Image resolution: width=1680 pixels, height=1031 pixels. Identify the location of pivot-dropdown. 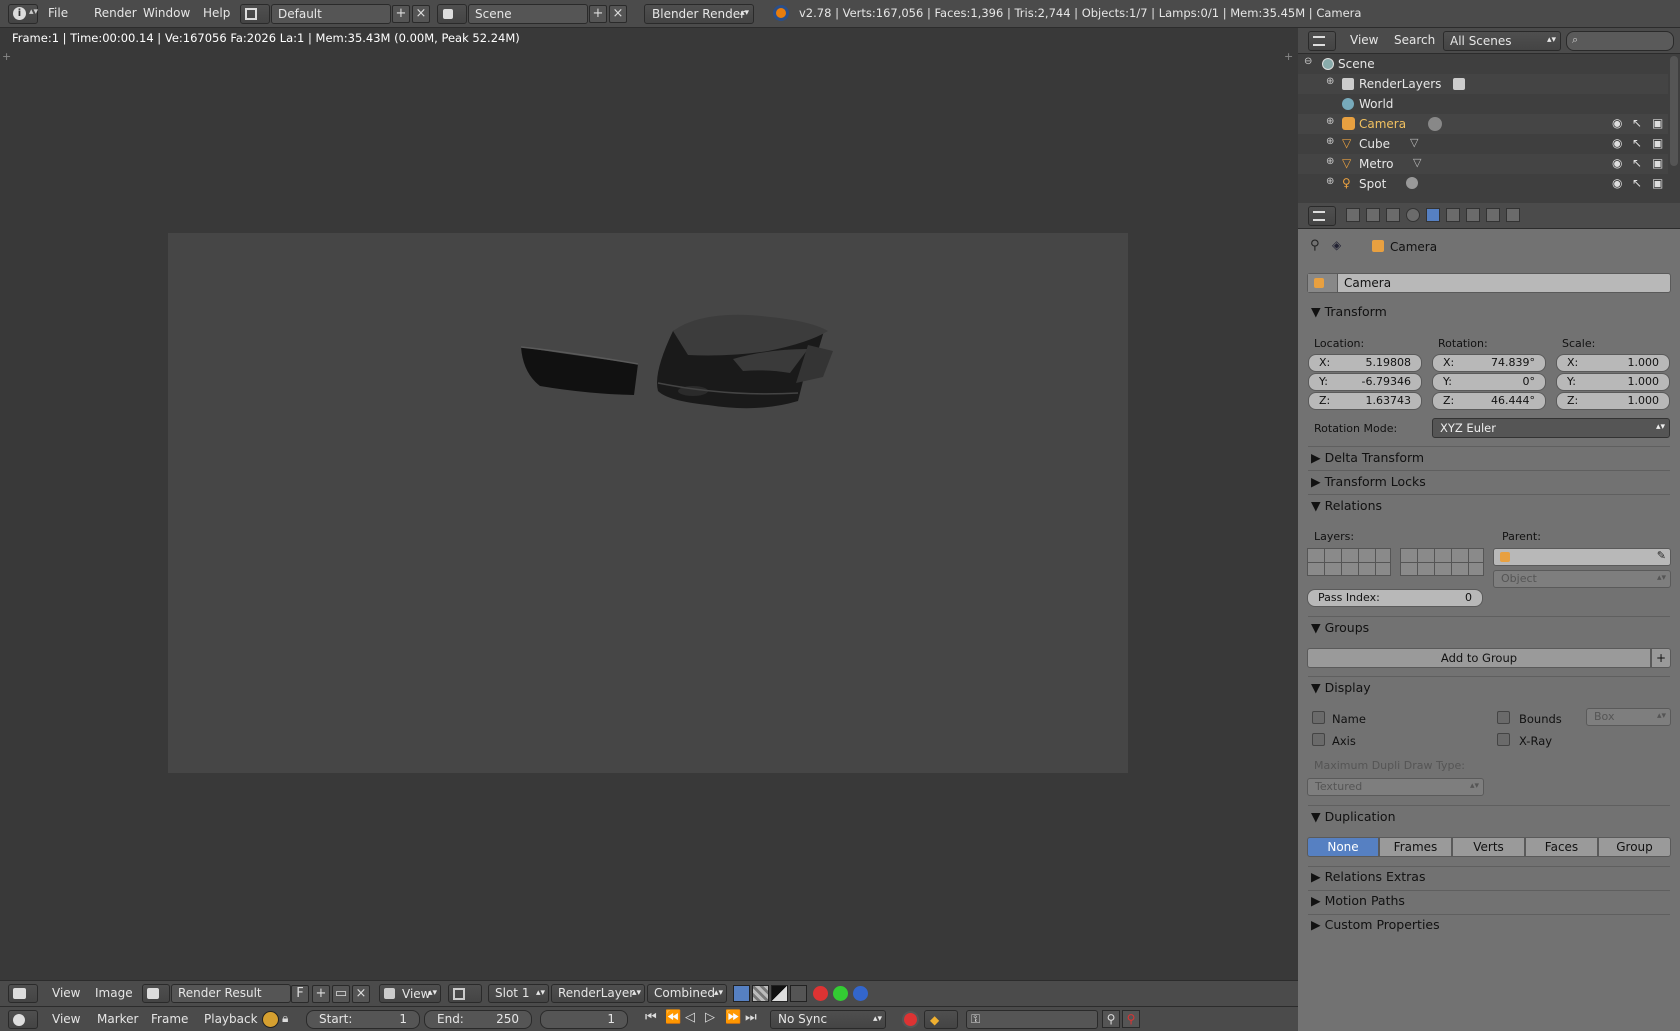
(465, 993).